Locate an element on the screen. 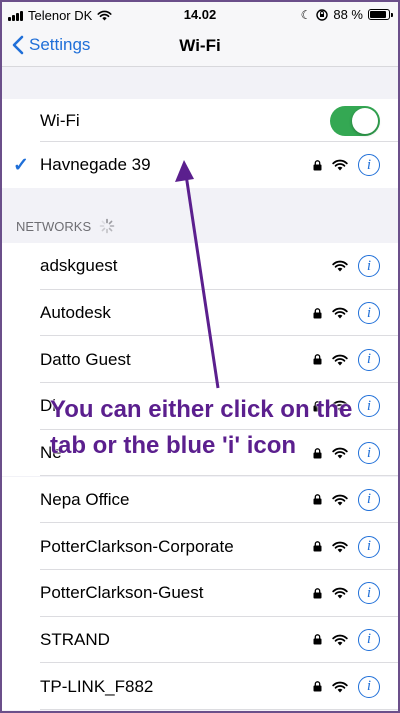 The width and height of the screenshot is (400, 713). network-name: TP-LINK_F882 is located at coordinates (97, 686).